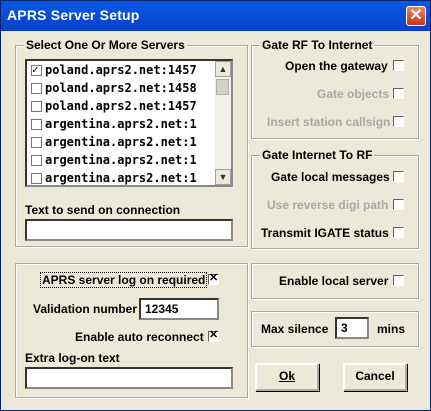  I want to click on validation-input: 12345, so click(179, 309).